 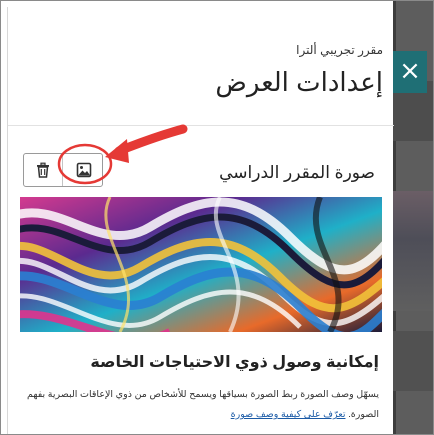 I want to click on close-icon: ×, so click(x=410, y=71).